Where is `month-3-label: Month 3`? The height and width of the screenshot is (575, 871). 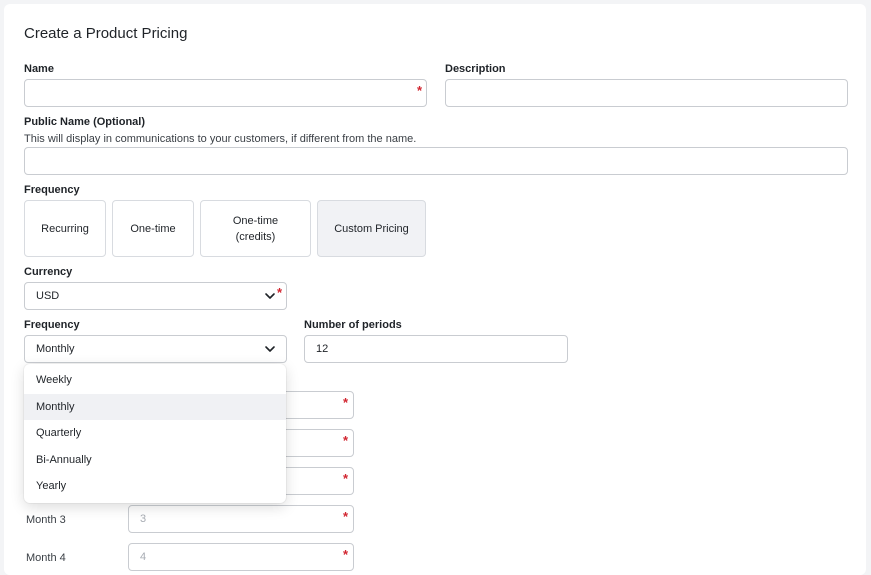 month-3-label: Month 3 is located at coordinates (46, 520).